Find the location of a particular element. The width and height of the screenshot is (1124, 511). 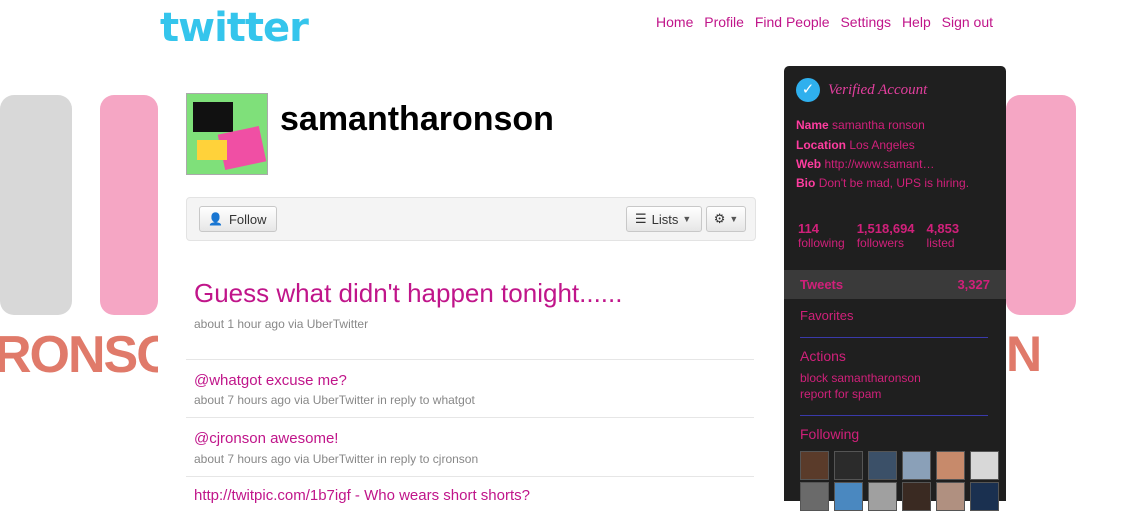

tweet-text: @whatgot excuse me? is located at coordinates (270, 380).